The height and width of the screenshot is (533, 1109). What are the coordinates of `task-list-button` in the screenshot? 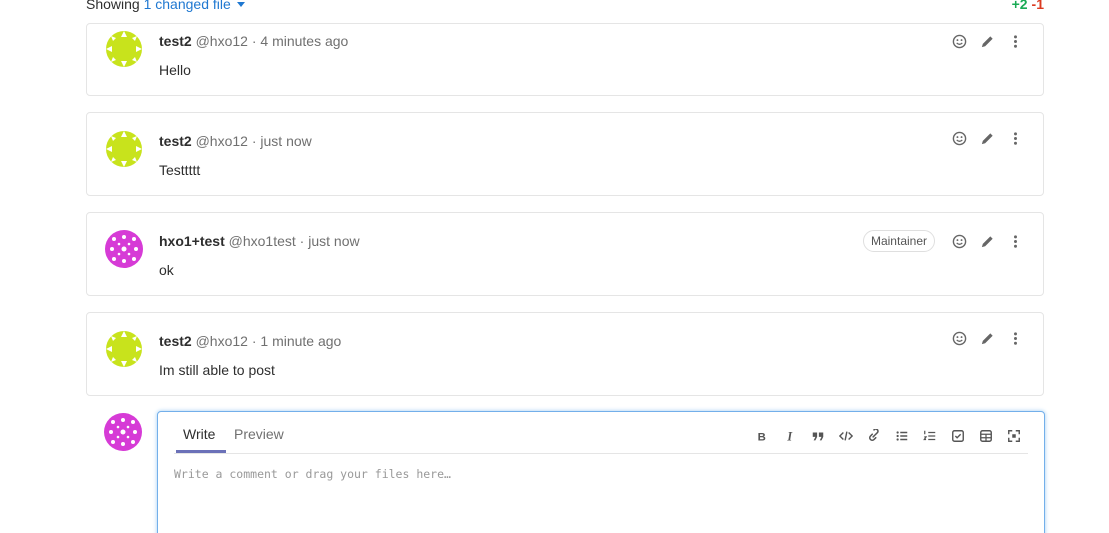 It's located at (958, 436).